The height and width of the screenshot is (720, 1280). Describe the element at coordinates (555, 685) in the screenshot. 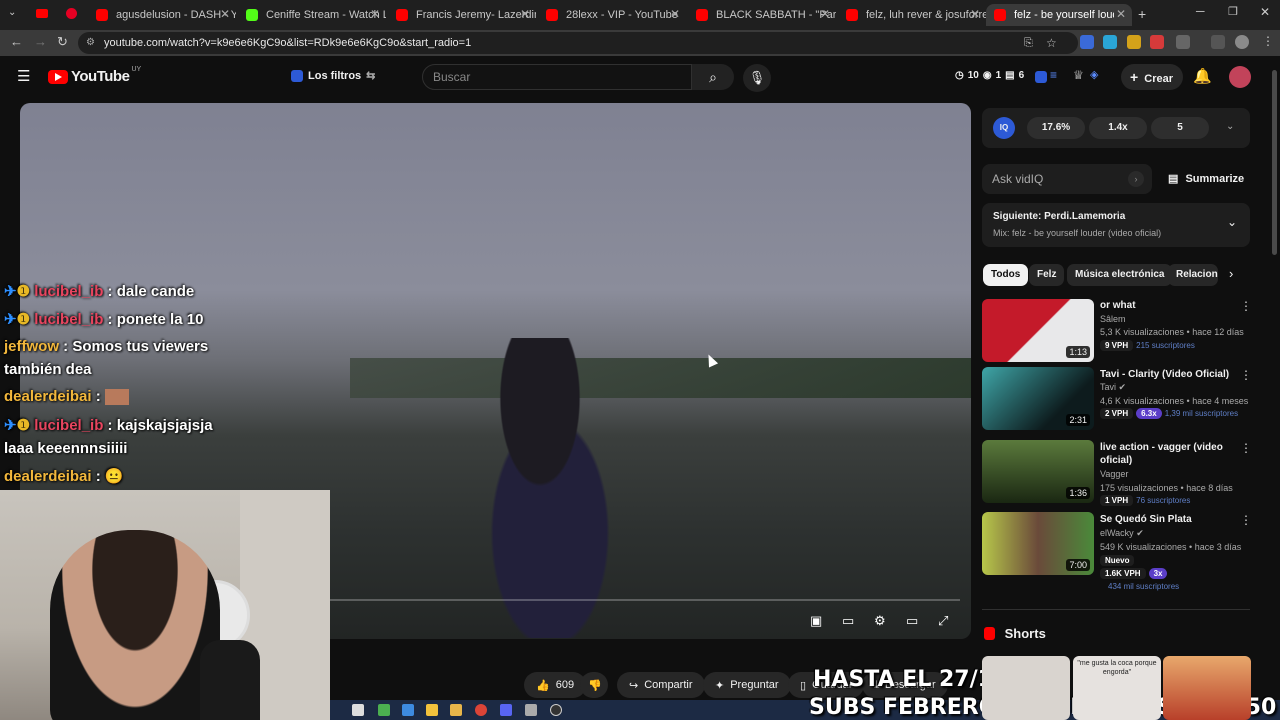

I see `like-button: 👍 609` at that location.